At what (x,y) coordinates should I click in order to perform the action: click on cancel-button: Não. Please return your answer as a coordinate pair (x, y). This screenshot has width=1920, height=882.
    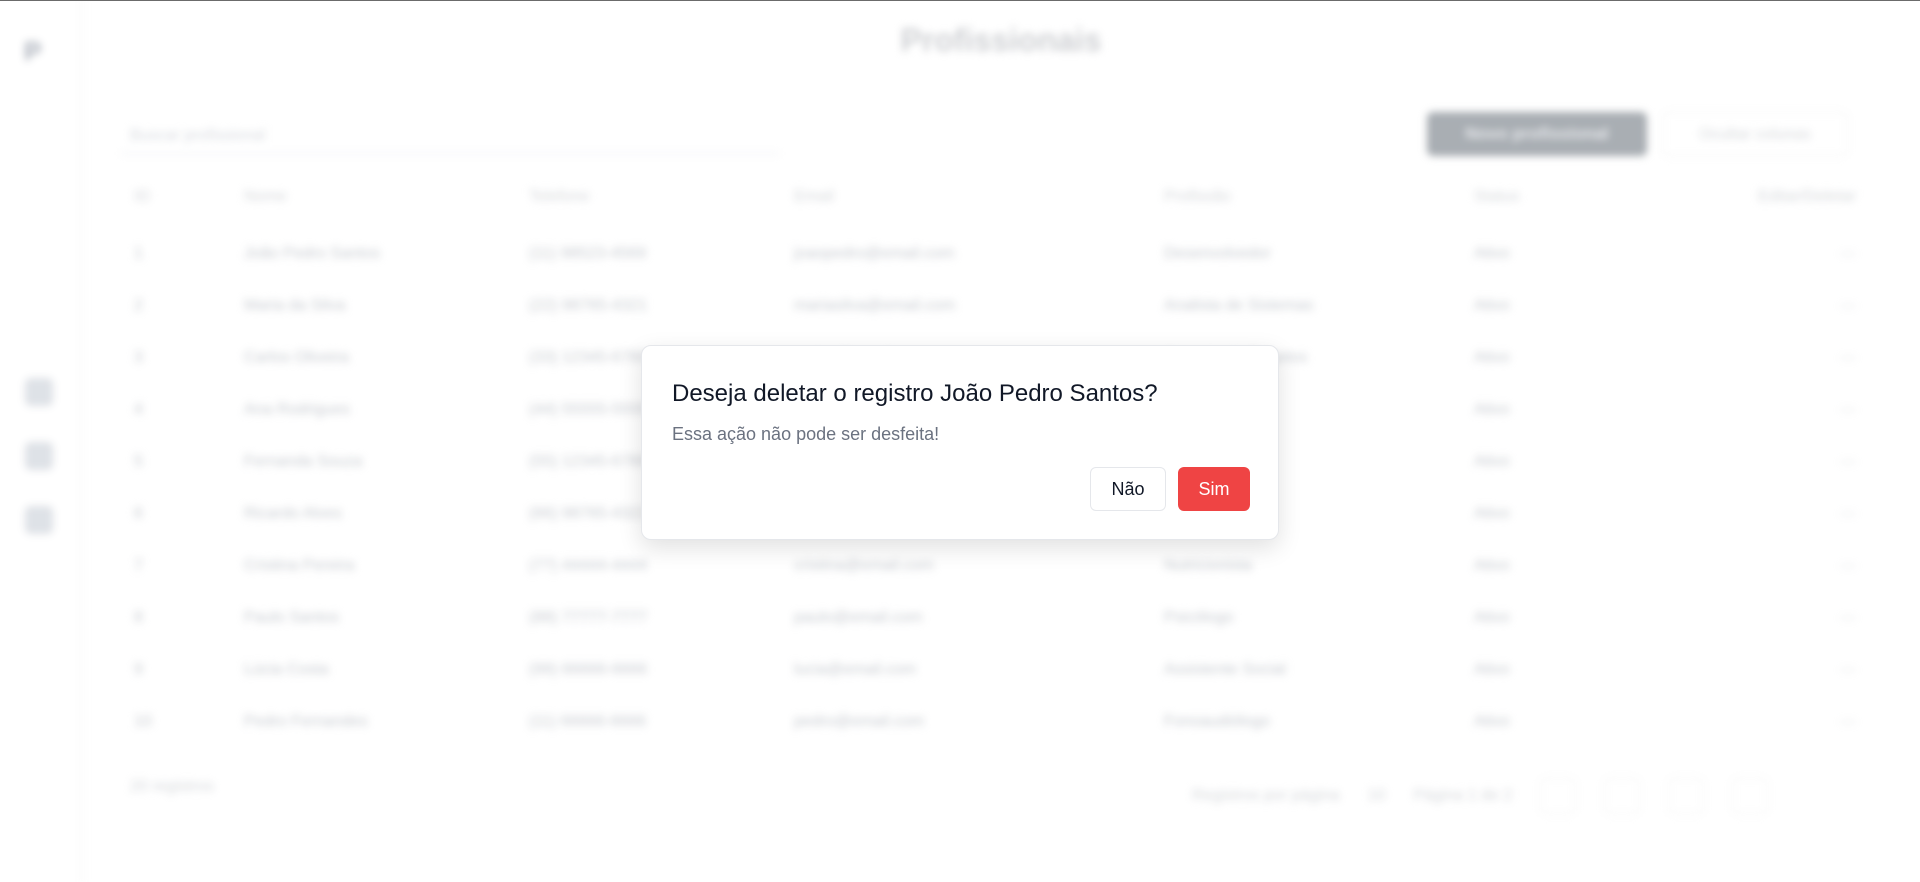
    Looking at the image, I should click on (1128, 489).